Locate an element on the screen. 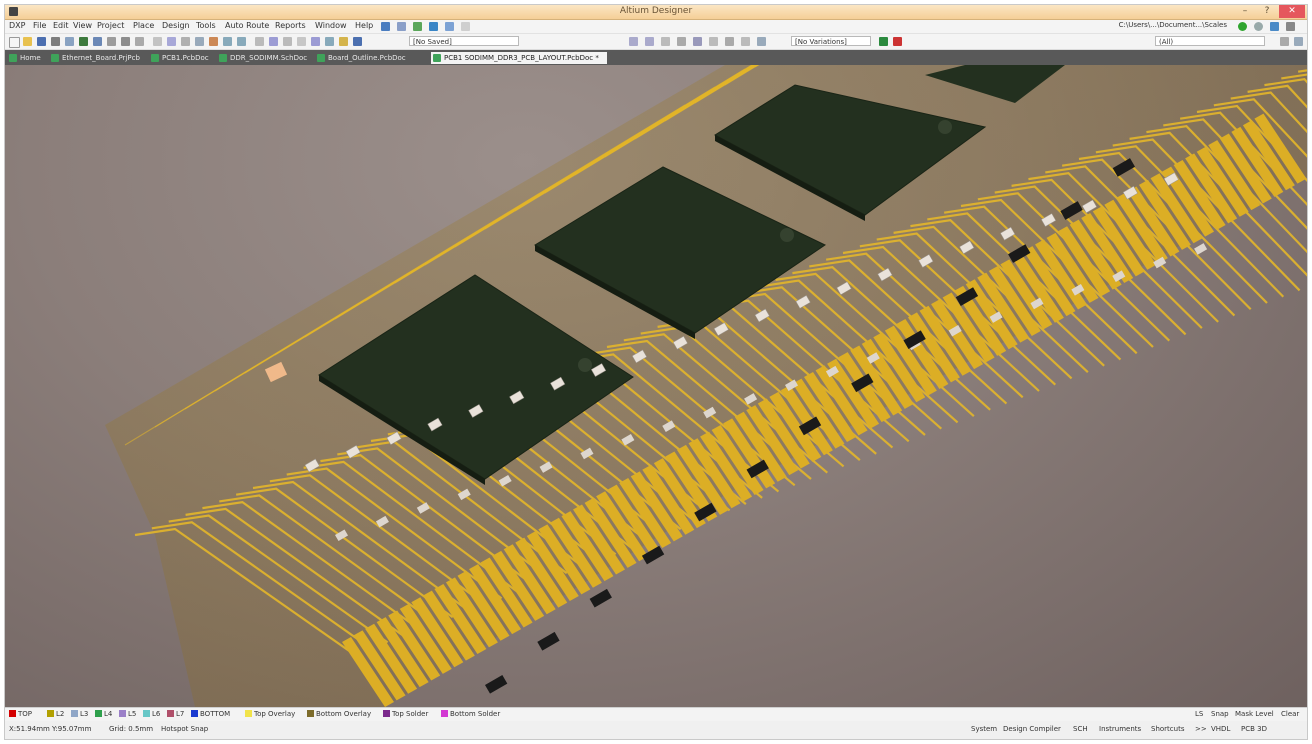 This screenshot has width=1312, height=744. menu-help: Help is located at coordinates (364, 25).